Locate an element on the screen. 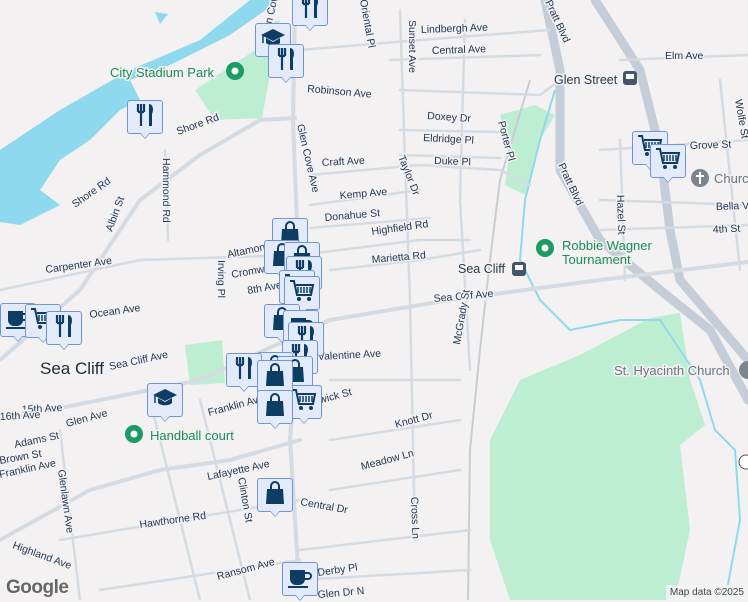 The height and width of the screenshot is (602, 748). street-label: 4th St is located at coordinates (727, 229).